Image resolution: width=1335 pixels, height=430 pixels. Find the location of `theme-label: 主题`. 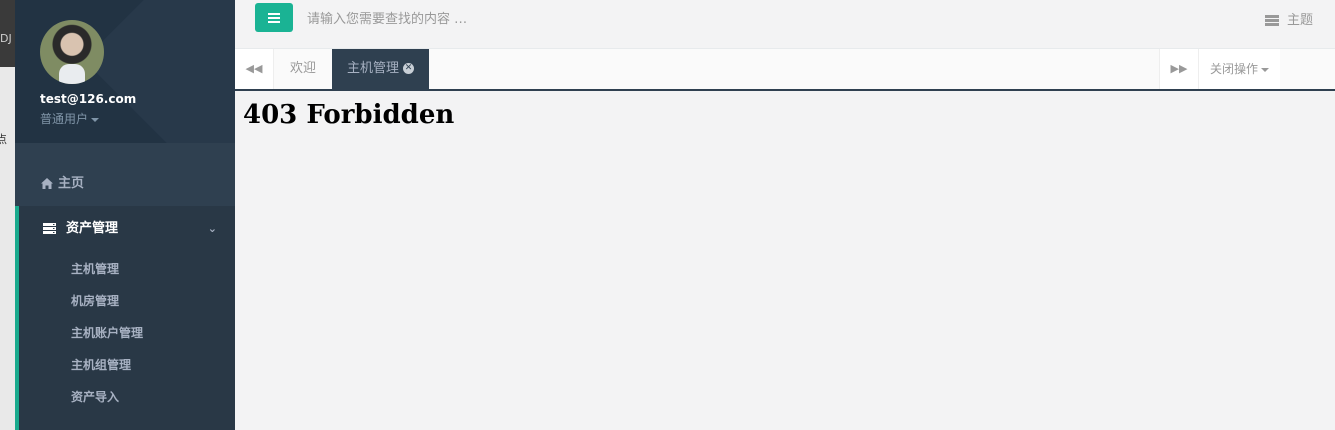

theme-label: 主题 is located at coordinates (1299, 20).